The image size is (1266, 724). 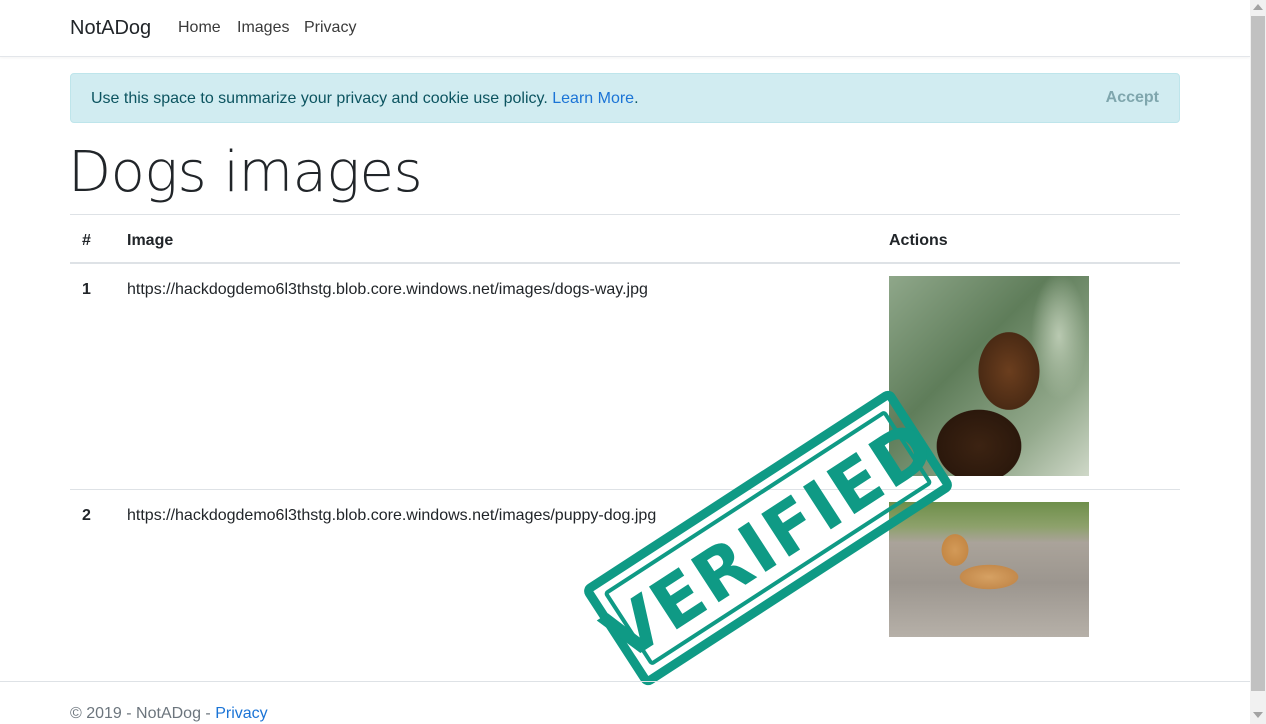 What do you see at coordinates (918, 240) in the screenshot?
I see `header-actions: Actions` at bounding box center [918, 240].